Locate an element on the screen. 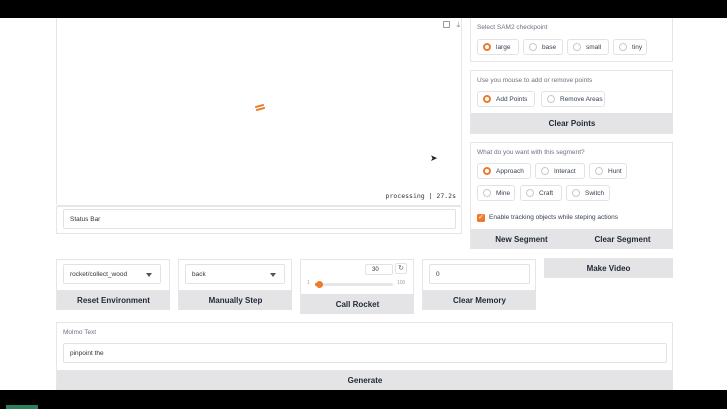 The width and height of the screenshot is (727, 409). molmo-text-input: pinpoint the is located at coordinates (365, 353).